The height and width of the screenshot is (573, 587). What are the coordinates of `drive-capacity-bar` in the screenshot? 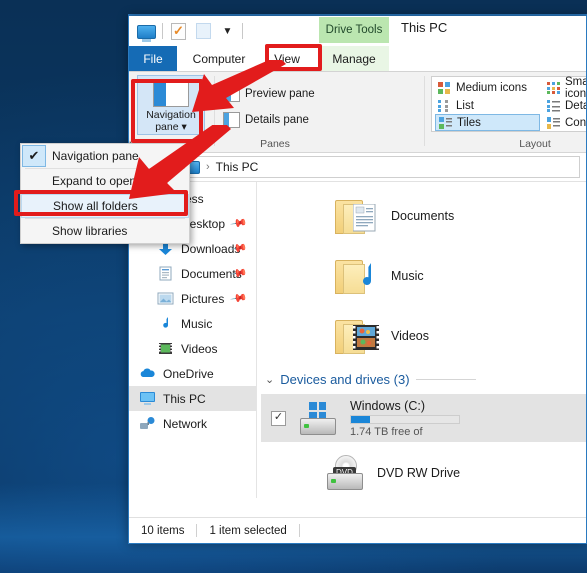 It's located at (405, 419).